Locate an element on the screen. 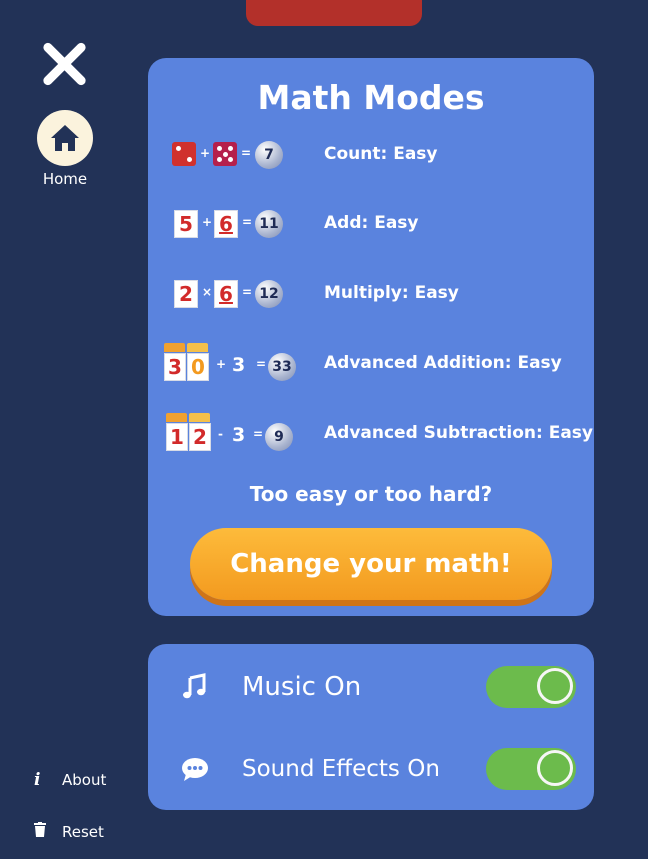  answer-ball: 9 is located at coordinates (279, 437).